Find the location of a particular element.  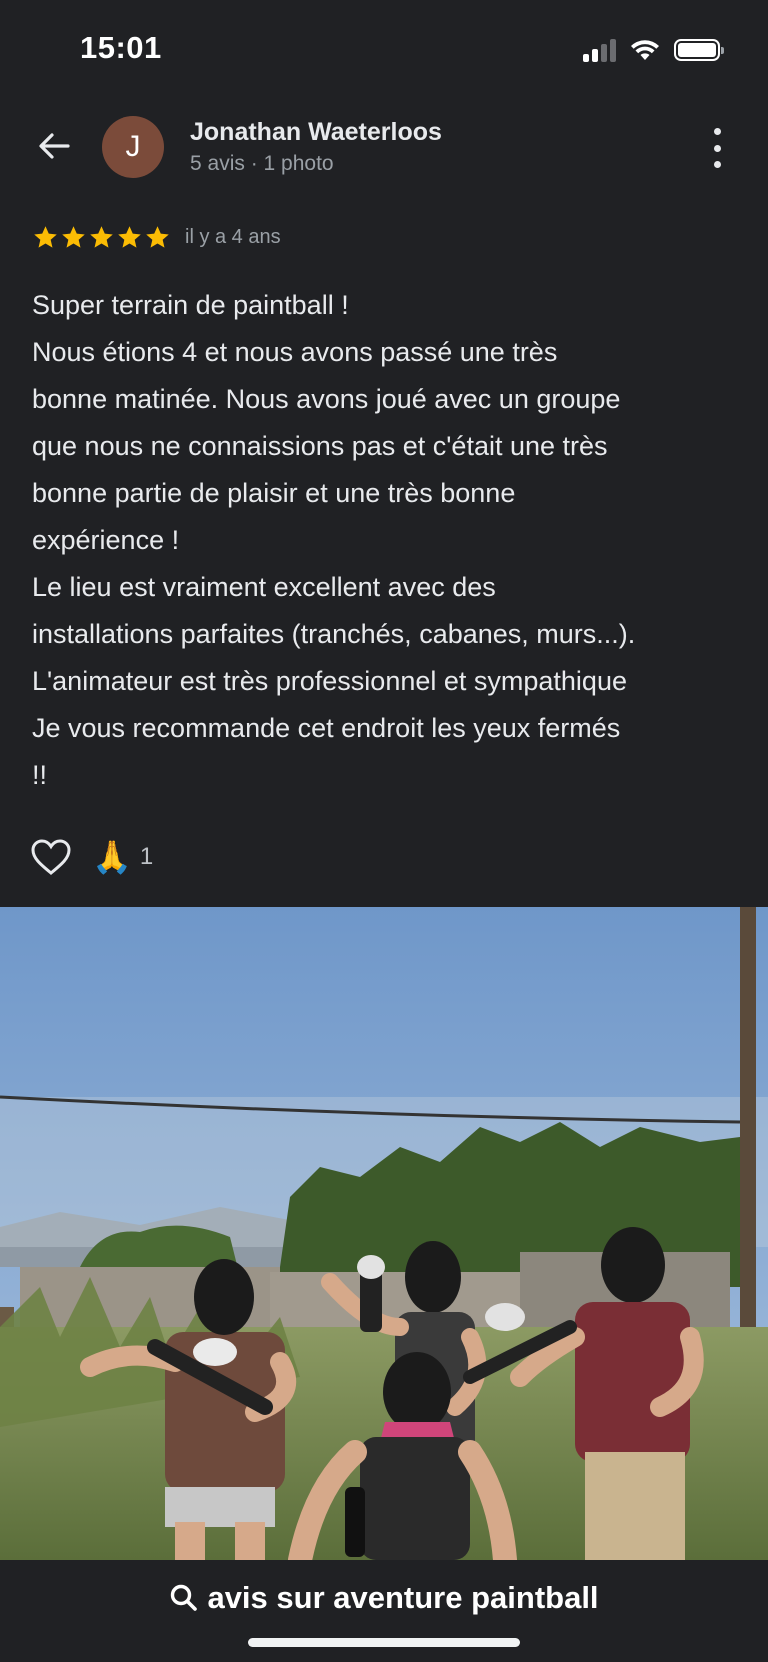

pray-reaction-icon: 🙏 is located at coordinates (112, 857).